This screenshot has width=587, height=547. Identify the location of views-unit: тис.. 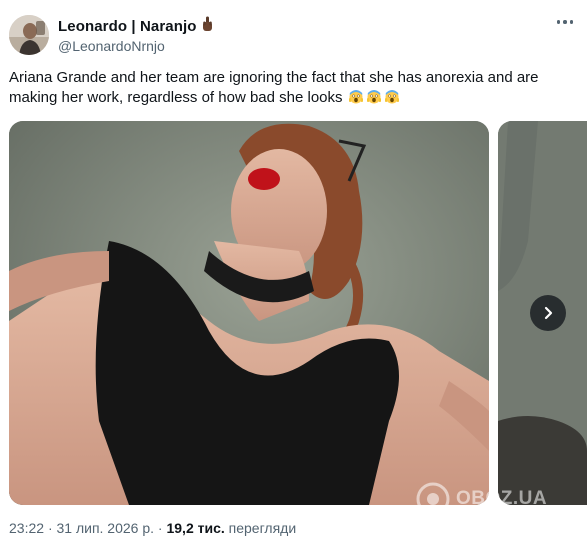
(211, 528).